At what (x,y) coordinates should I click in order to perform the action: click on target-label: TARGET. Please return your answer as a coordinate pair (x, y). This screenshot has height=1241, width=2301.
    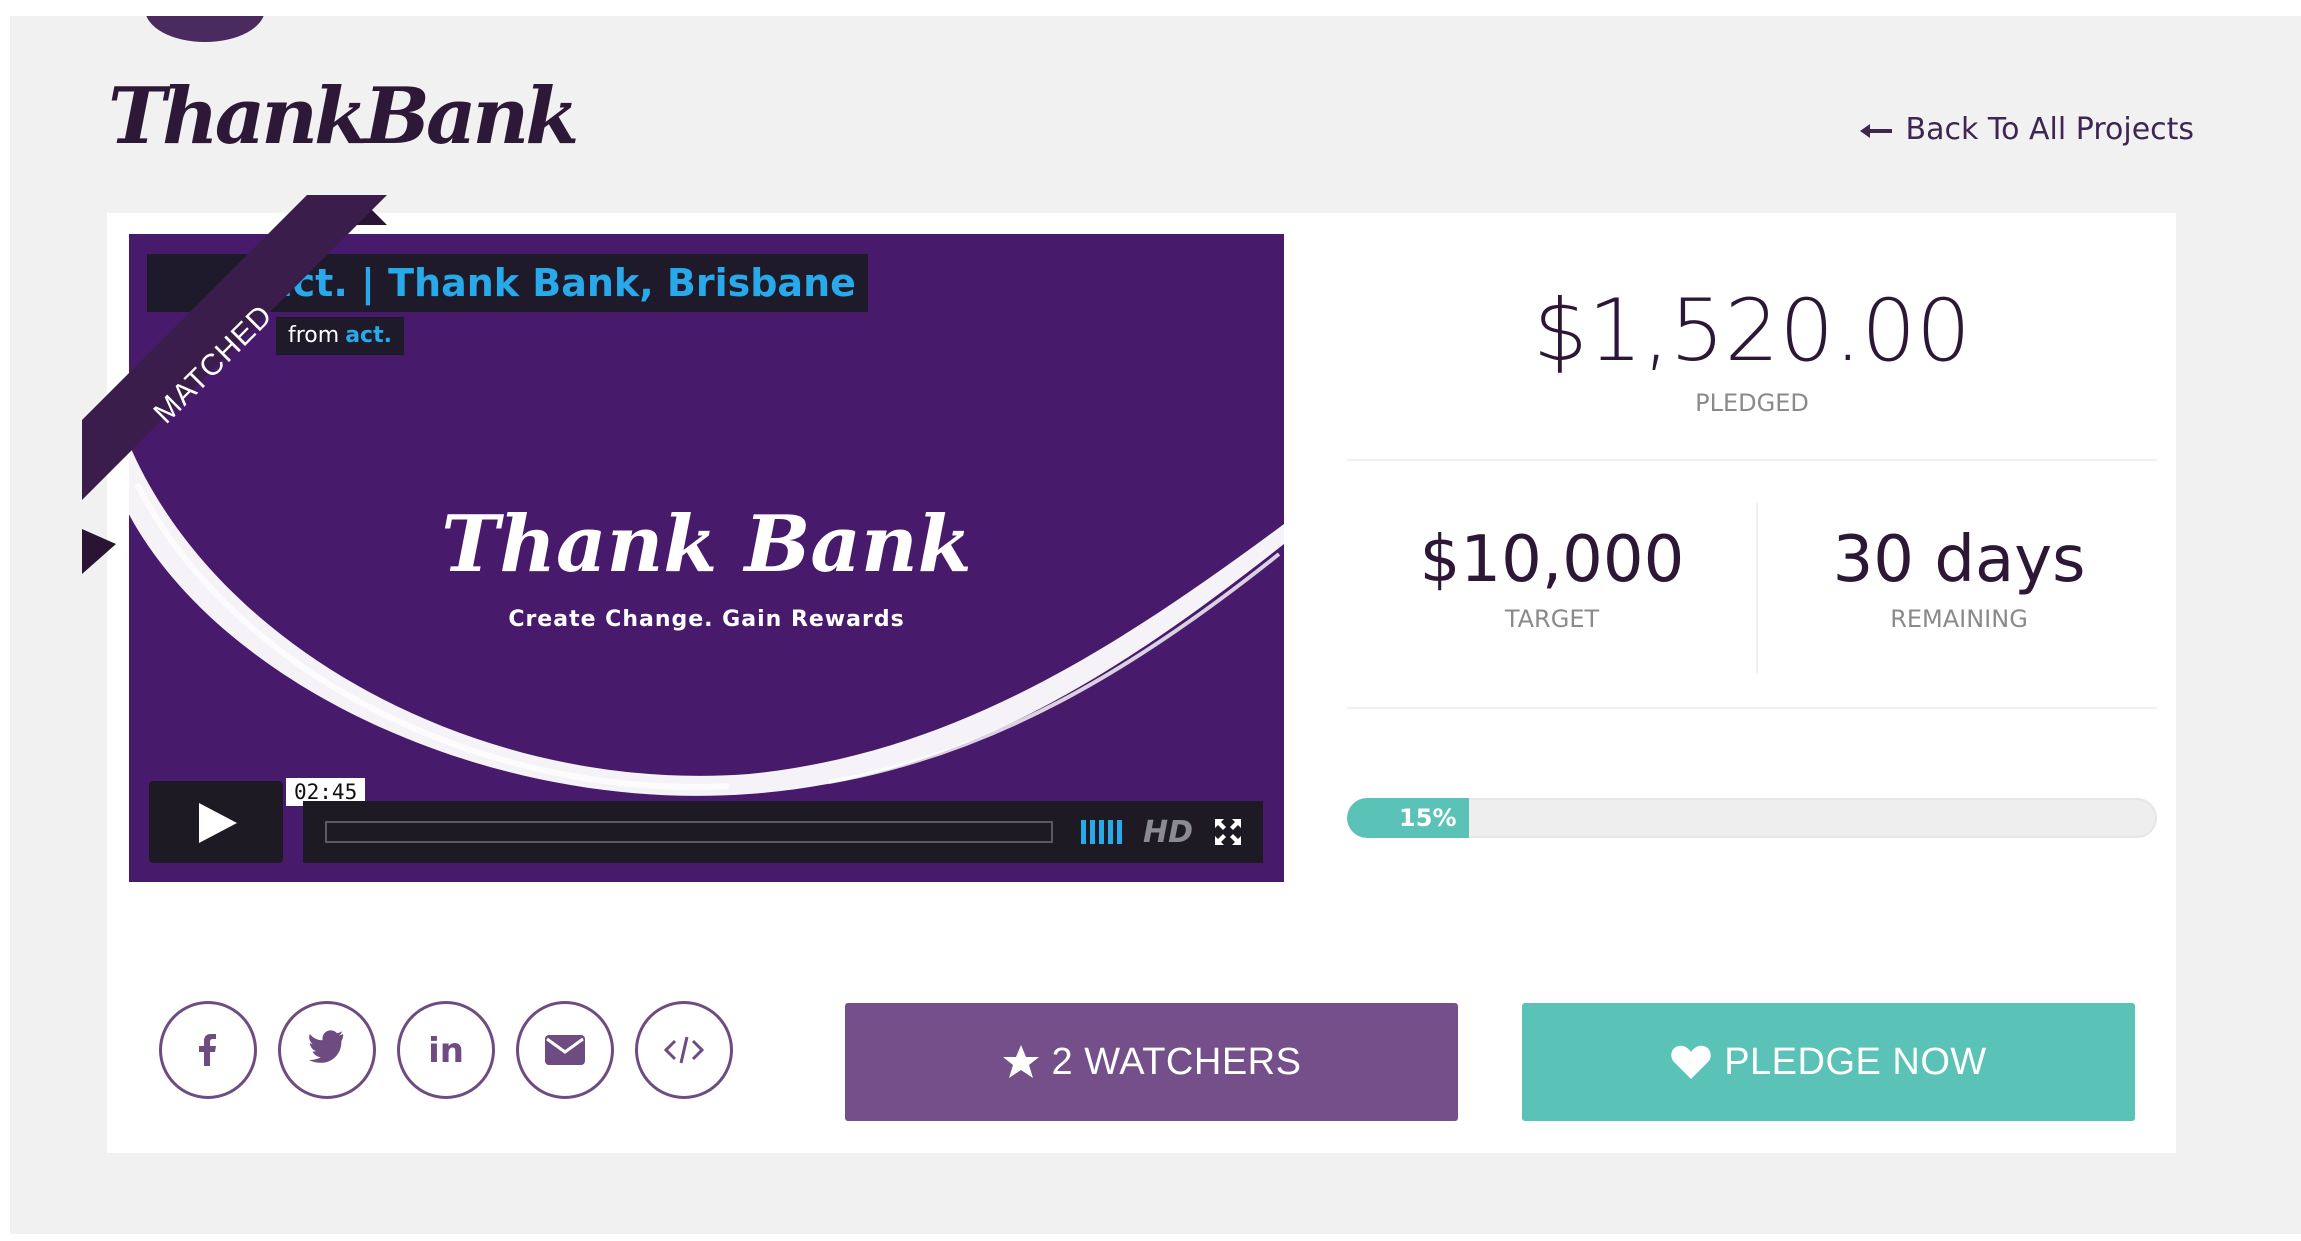
    Looking at the image, I should click on (1552, 619).